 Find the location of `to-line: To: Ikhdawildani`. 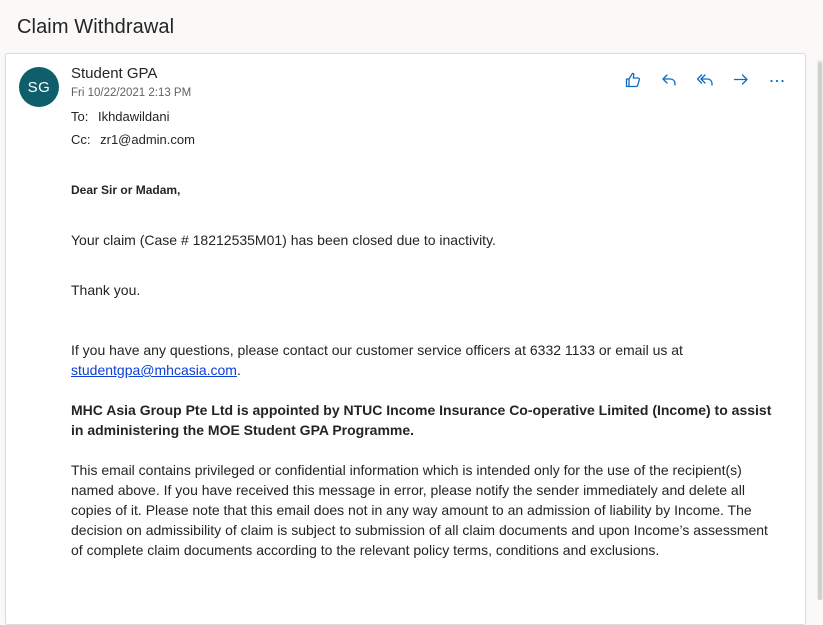

to-line: To: Ikhdawildani is located at coordinates (120, 116).